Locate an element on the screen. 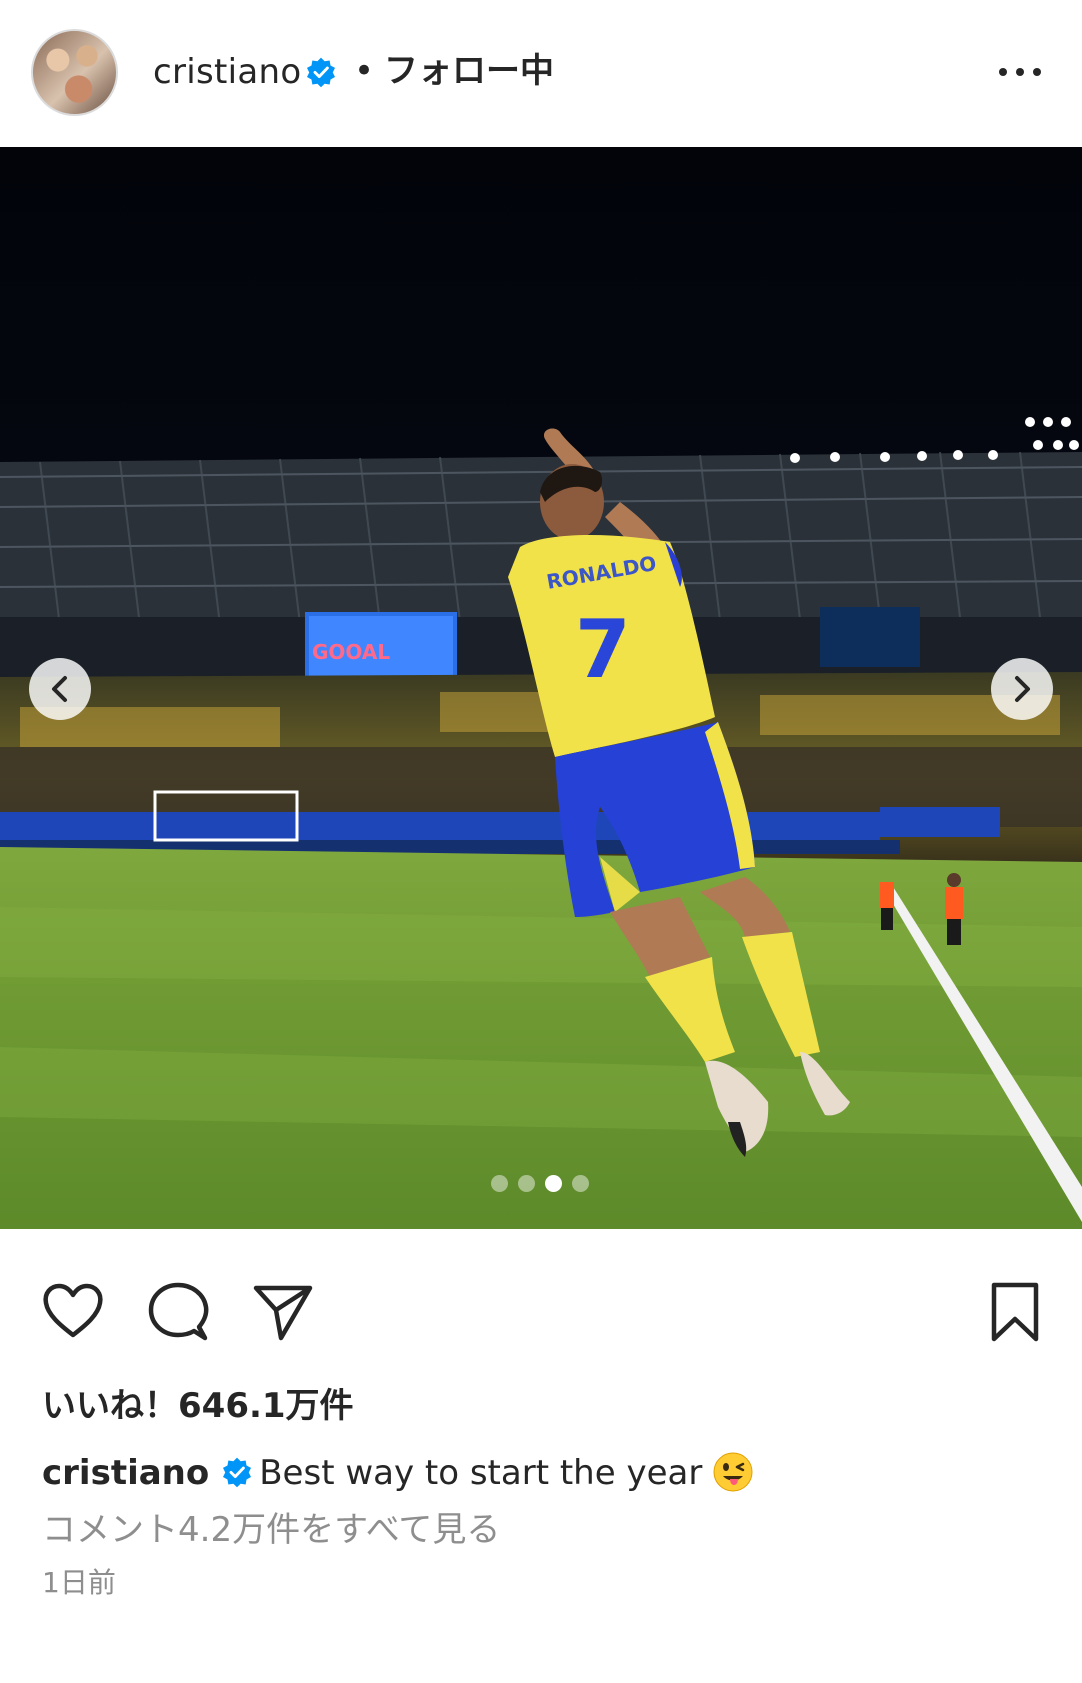 The height and width of the screenshot is (1683, 1082). caption-username: cristiano is located at coordinates (125, 1473).